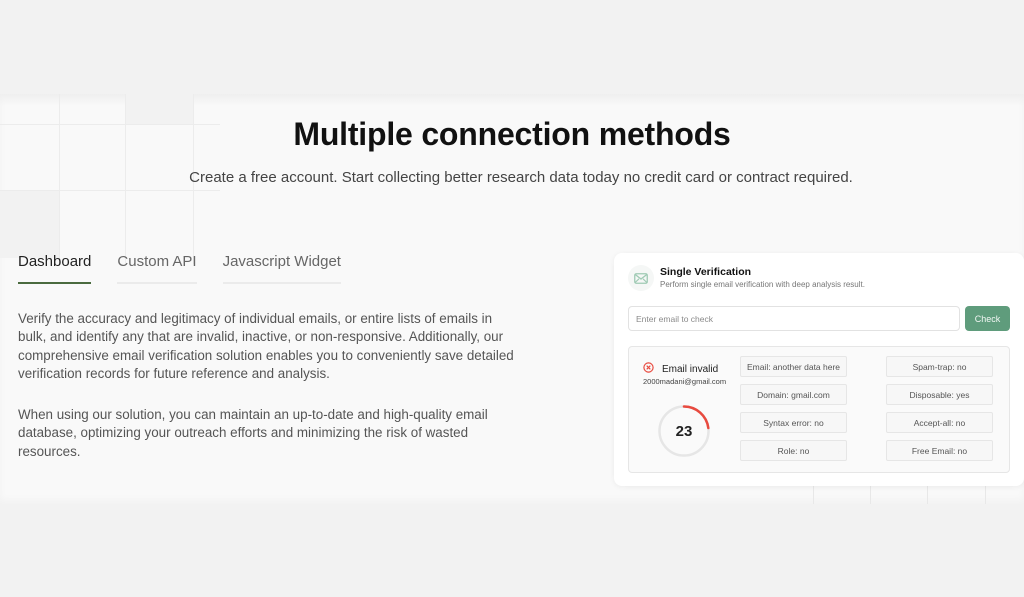 The image size is (1024, 597). I want to click on status-label: Email invalid, so click(690, 369).